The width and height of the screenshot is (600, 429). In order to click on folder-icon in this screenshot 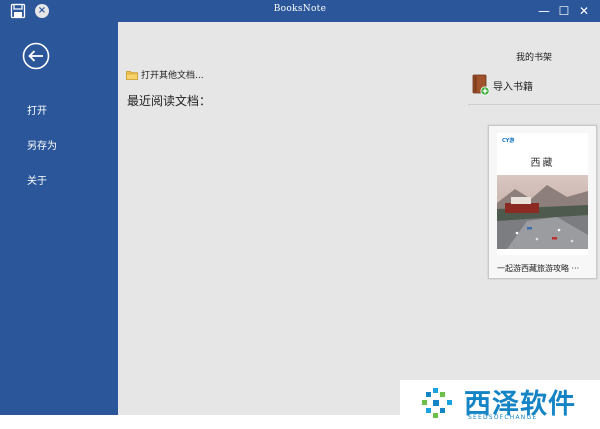, I will do `click(132, 75)`.